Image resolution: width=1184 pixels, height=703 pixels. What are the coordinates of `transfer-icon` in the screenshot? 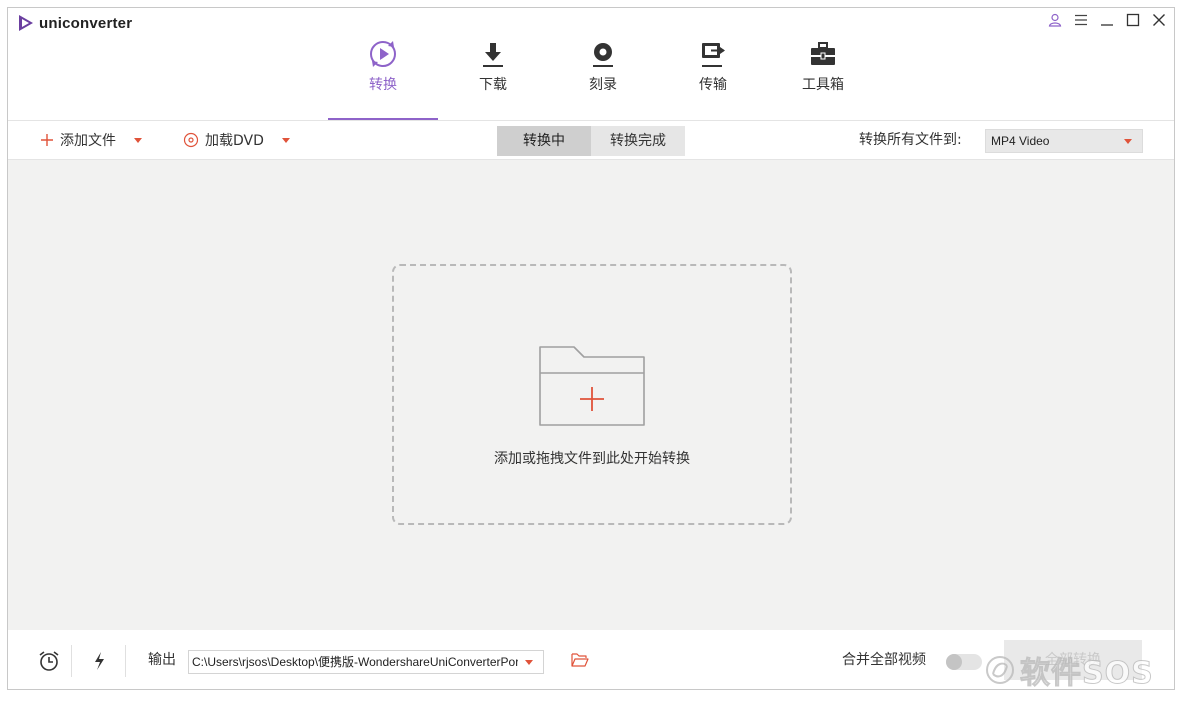 It's located at (713, 55).